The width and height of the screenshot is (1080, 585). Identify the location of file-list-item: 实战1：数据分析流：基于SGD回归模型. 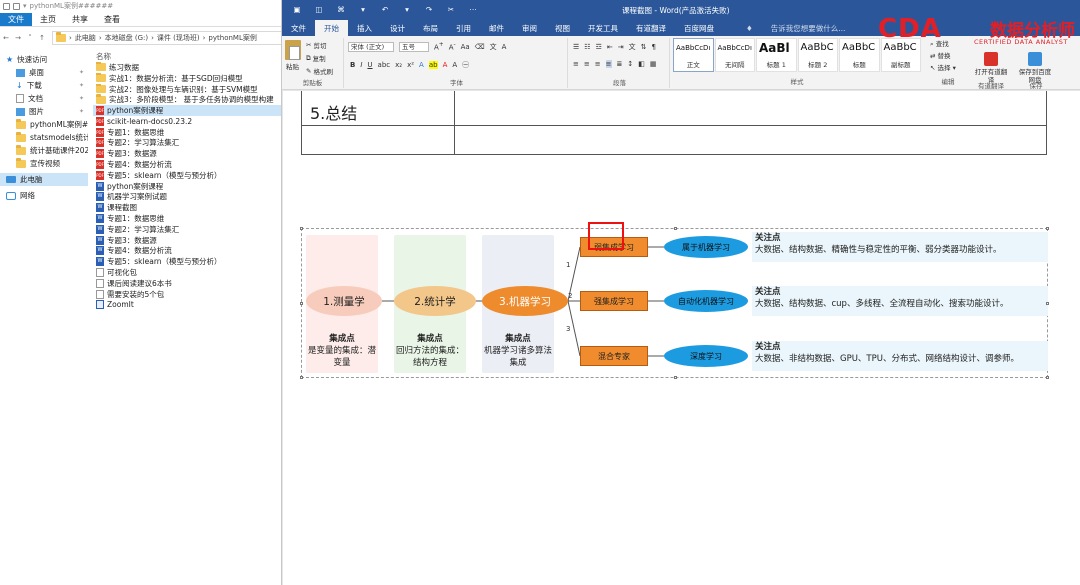
(187, 78).